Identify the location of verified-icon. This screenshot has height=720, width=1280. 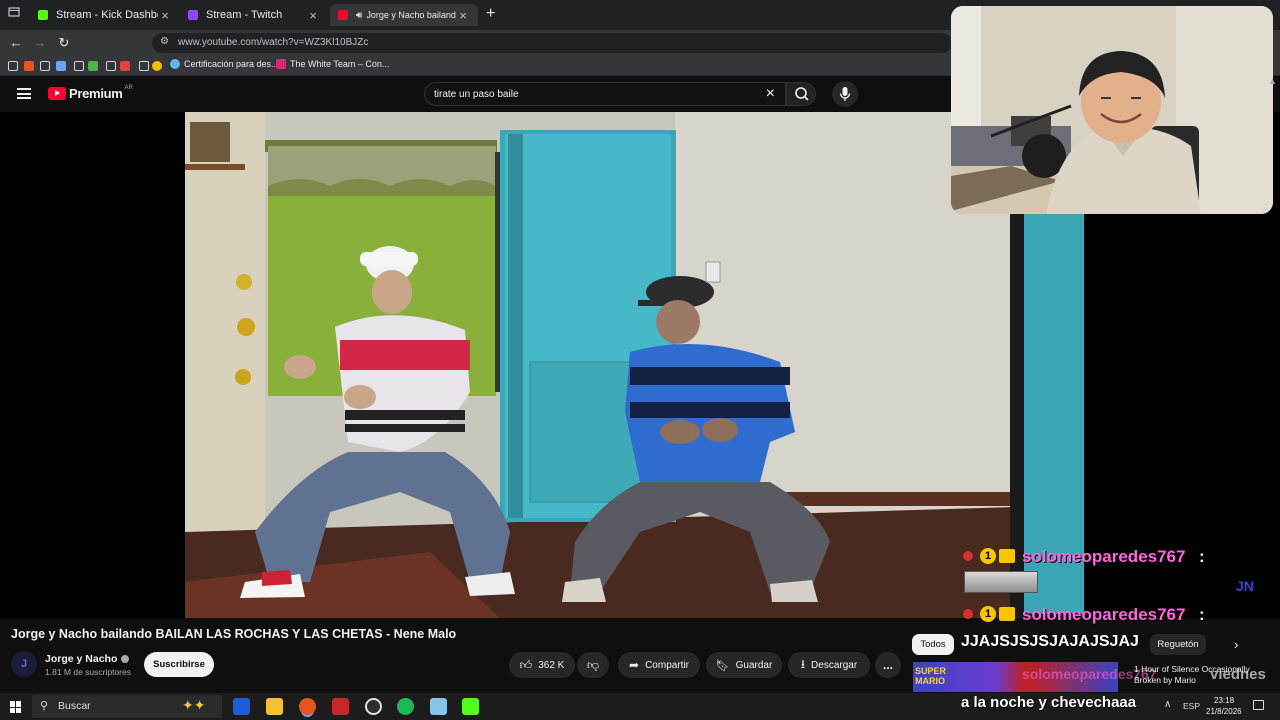
(125, 659).